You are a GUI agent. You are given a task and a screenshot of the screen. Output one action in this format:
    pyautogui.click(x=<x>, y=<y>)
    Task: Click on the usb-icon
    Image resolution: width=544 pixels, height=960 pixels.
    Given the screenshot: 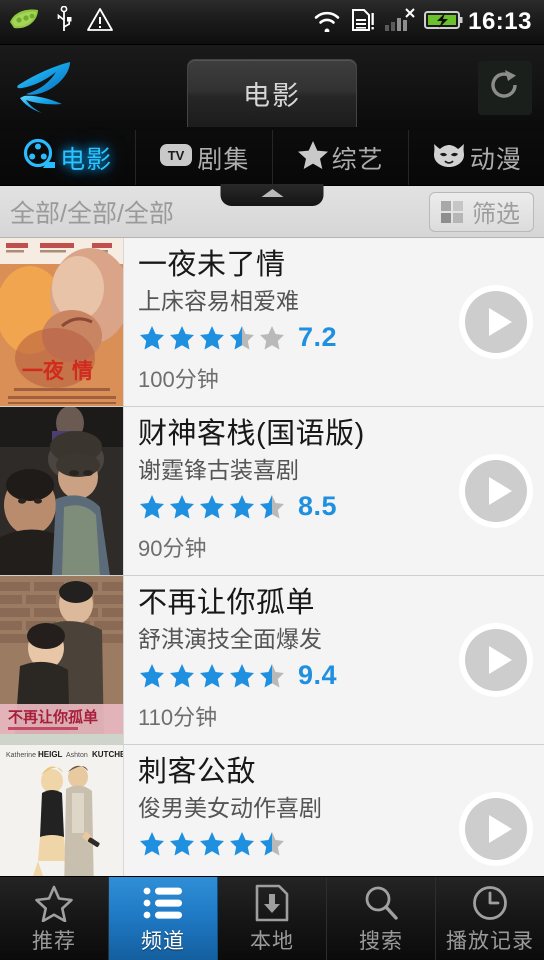 What is the action you would take?
    pyautogui.click(x=64, y=22)
    